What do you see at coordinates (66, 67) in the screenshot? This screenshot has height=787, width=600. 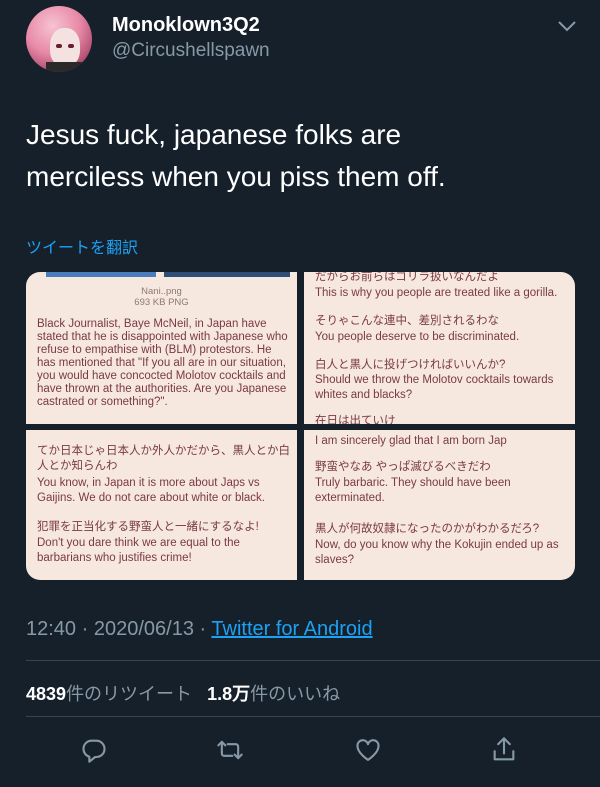 I see `avatar-collar` at bounding box center [66, 67].